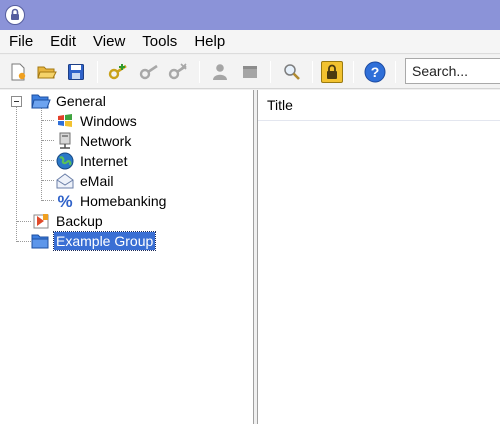  Describe the element at coordinates (65, 161) in the screenshot. I see `globe-icon` at that location.